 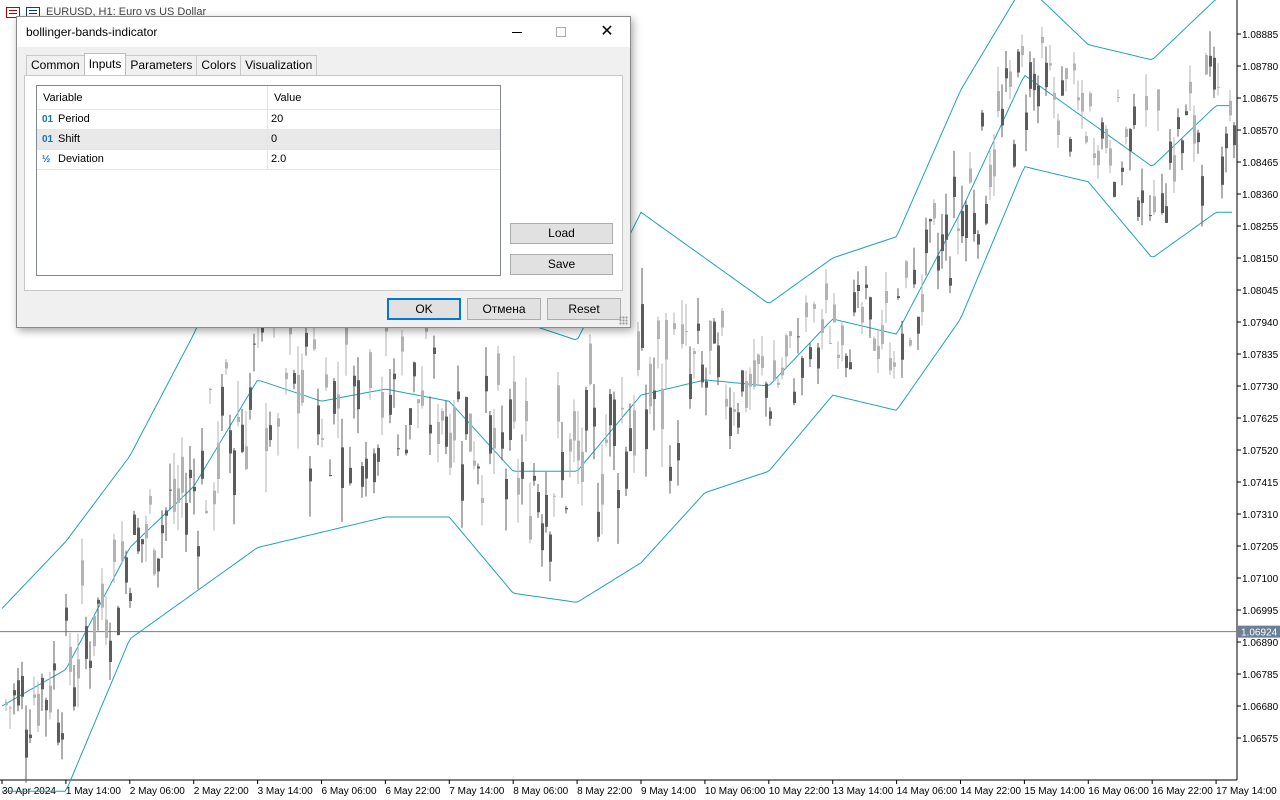 What do you see at coordinates (504, 309) in the screenshot?
I see `cancel-button: Отмена` at bounding box center [504, 309].